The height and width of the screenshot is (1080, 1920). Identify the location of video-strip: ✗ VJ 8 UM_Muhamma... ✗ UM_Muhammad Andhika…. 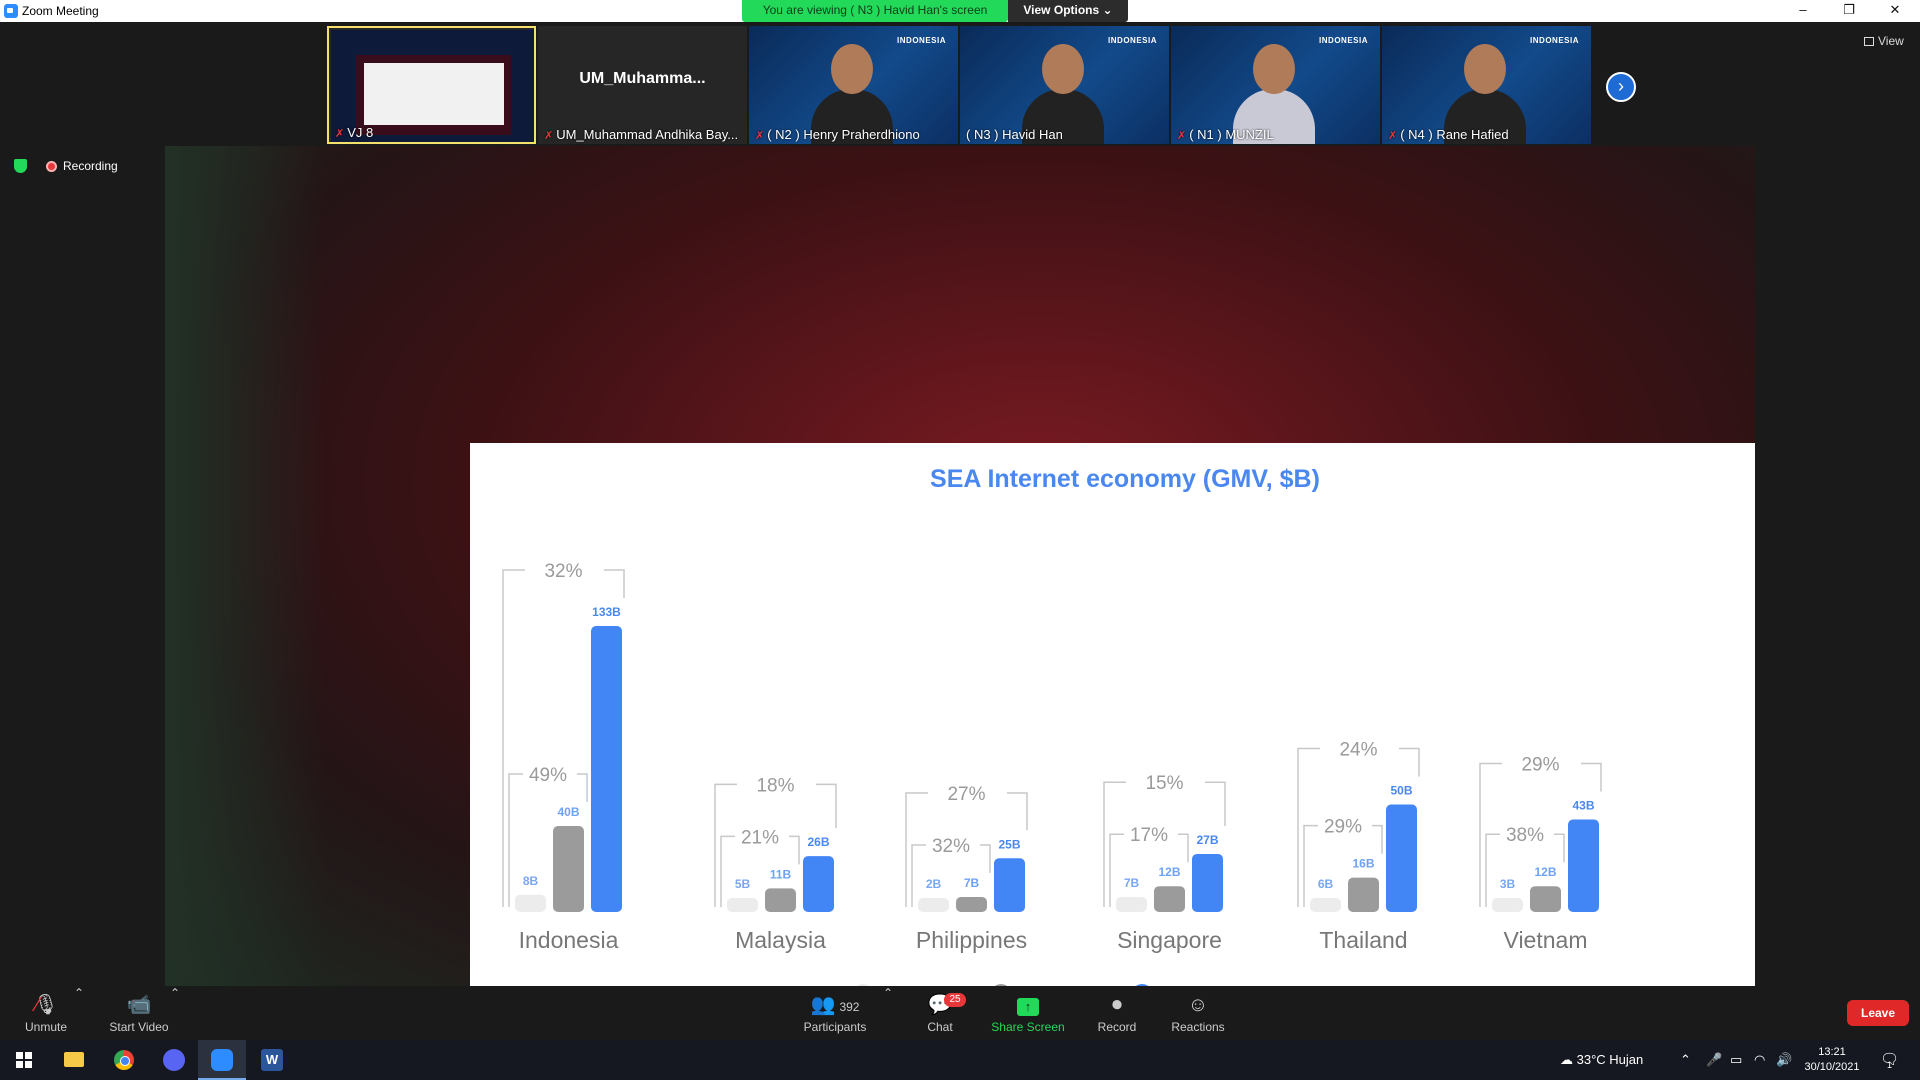
(960, 84).